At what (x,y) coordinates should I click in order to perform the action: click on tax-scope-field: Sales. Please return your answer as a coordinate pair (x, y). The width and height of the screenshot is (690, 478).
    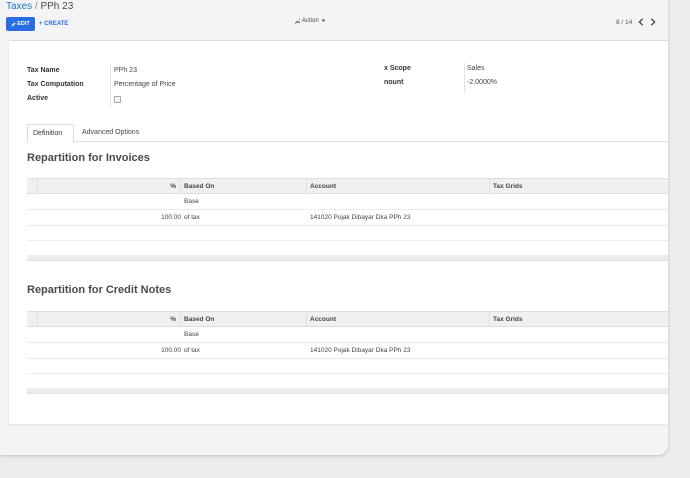
    Looking at the image, I should click on (476, 68).